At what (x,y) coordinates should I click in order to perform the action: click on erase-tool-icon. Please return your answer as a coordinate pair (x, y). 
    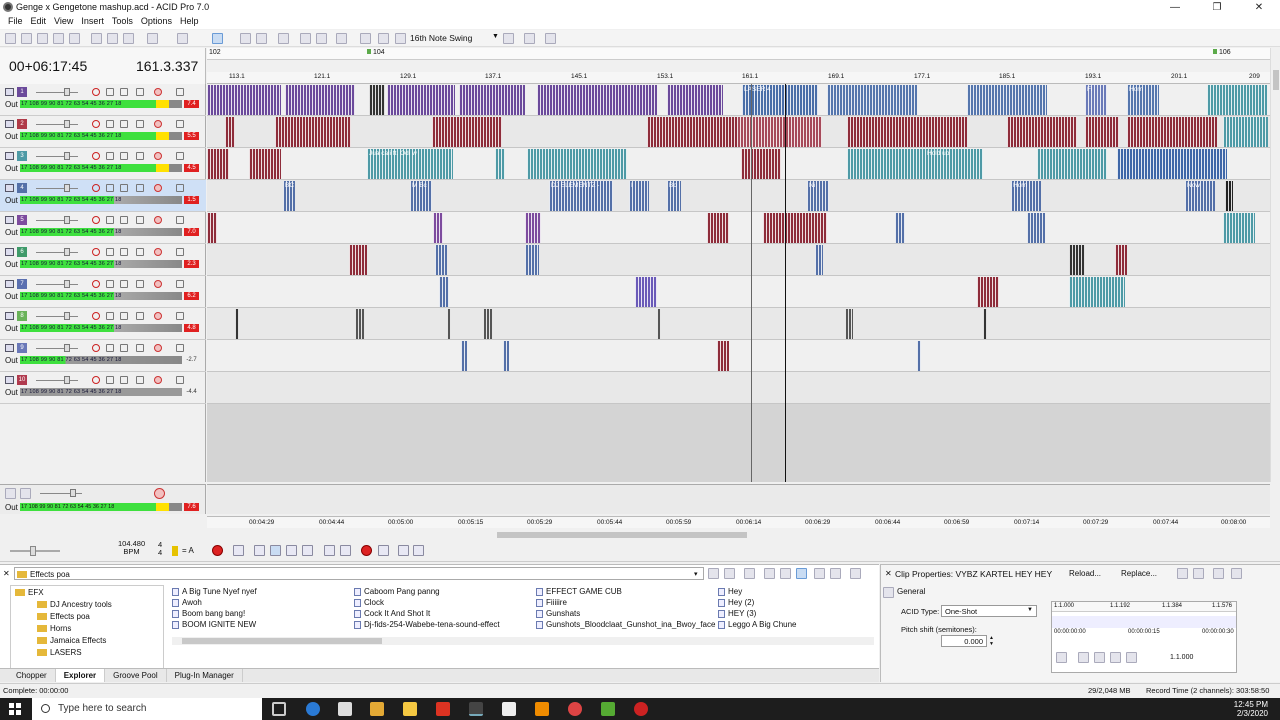
    Looking at the image, I should click on (321, 38).